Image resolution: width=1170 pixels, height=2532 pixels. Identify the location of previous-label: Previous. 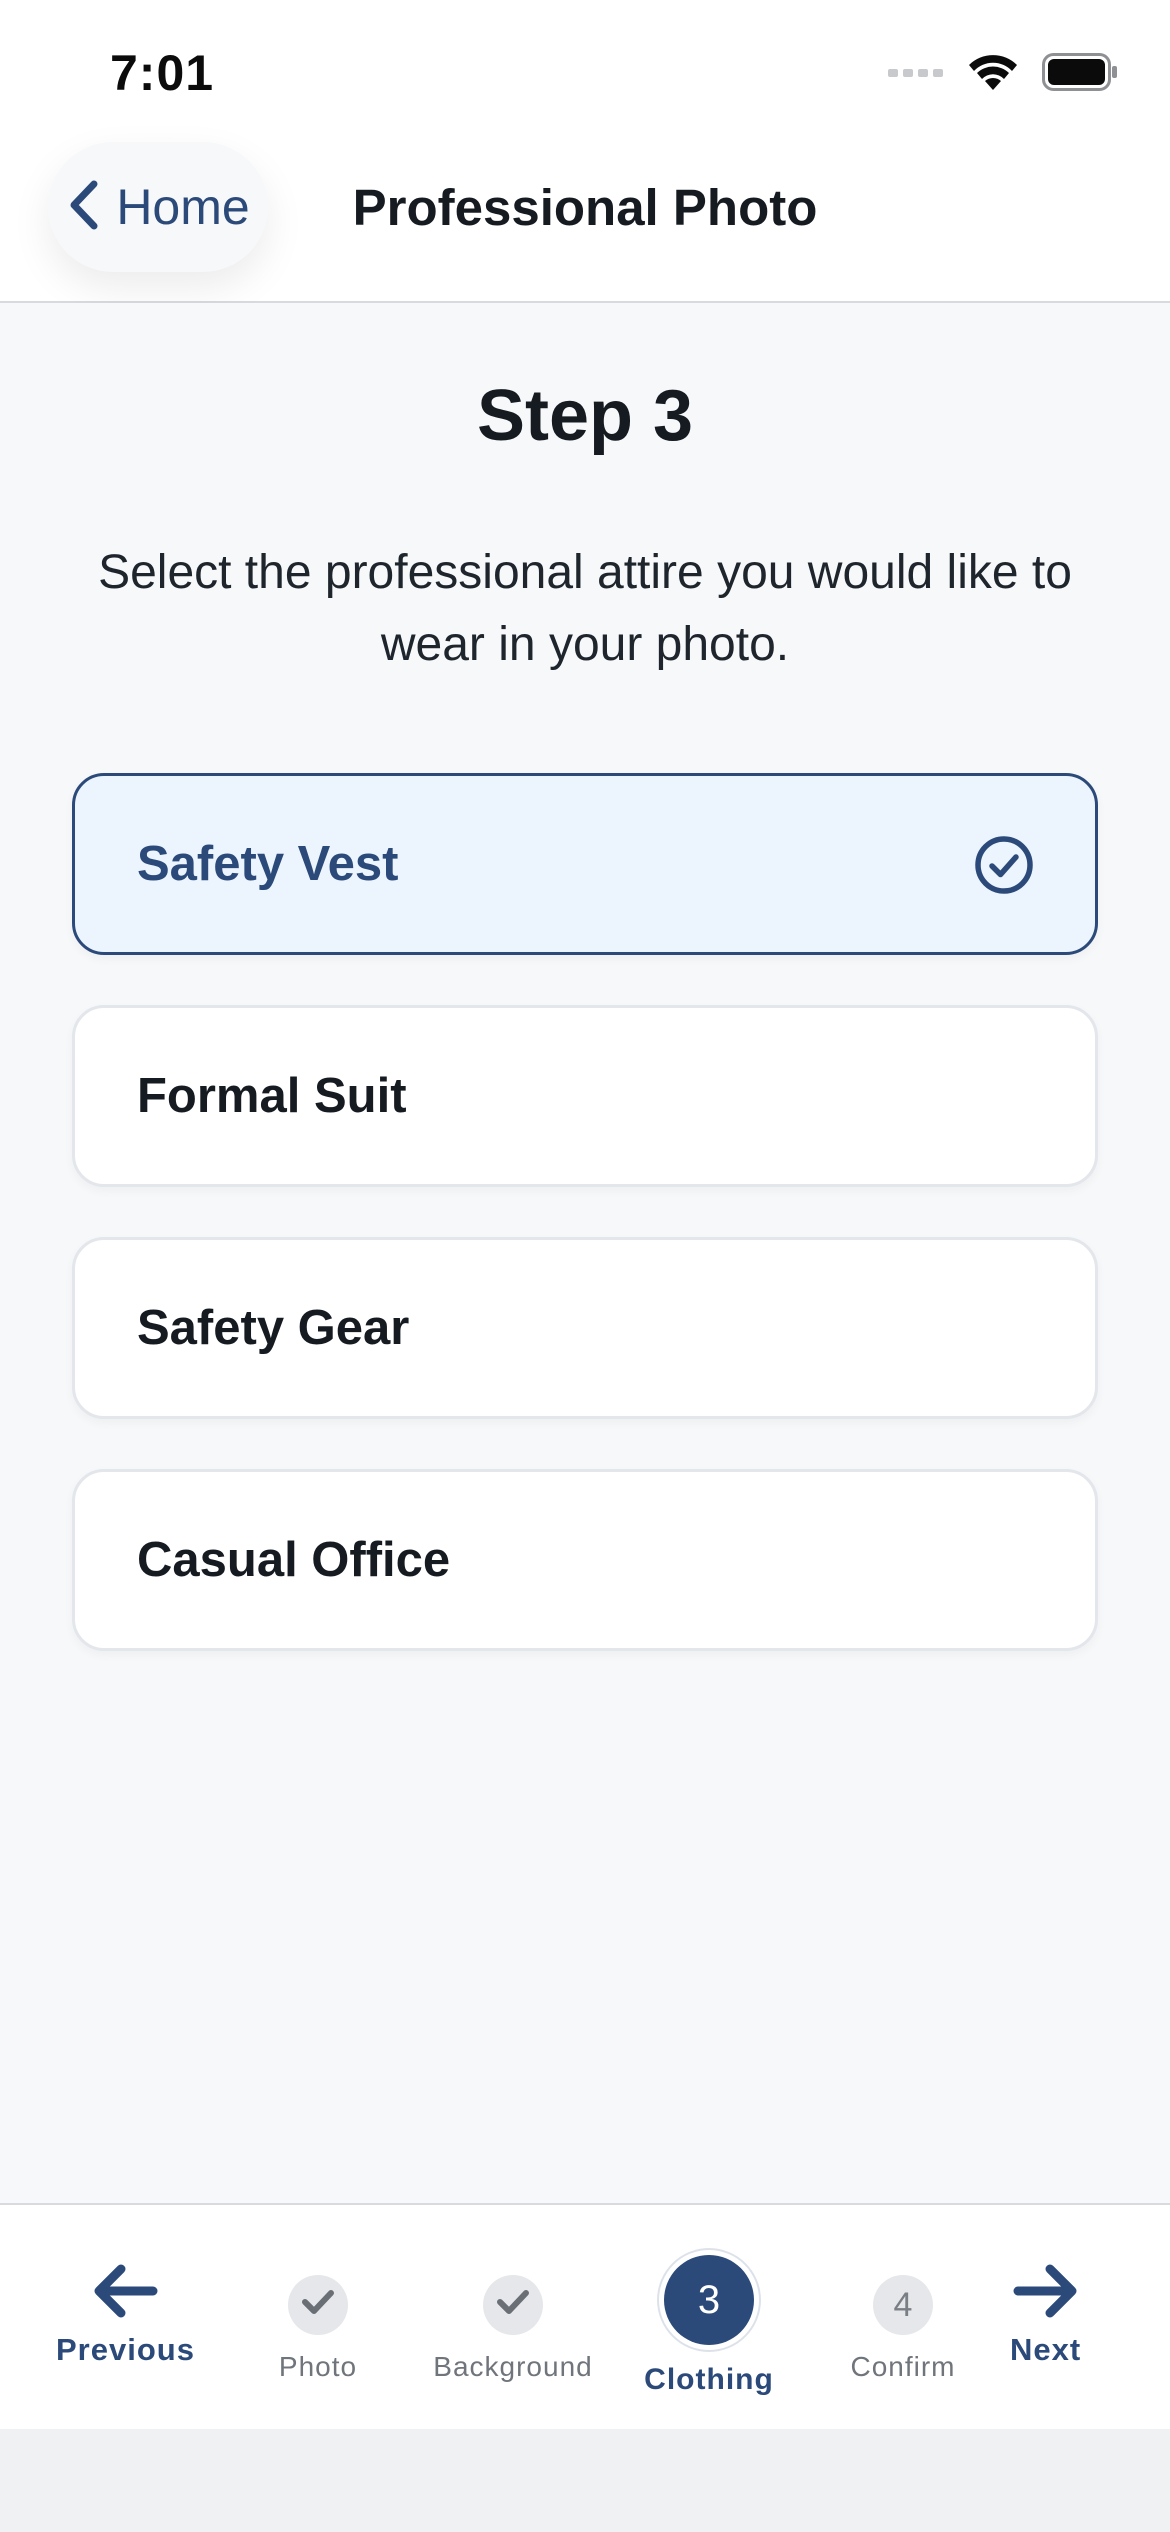
(125, 2349).